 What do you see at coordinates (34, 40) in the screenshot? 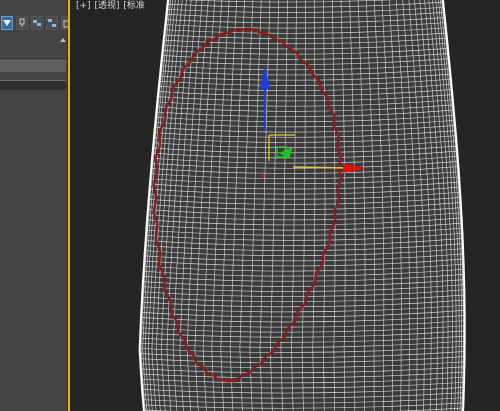
I see `rollout-collapse-arrow` at bounding box center [34, 40].